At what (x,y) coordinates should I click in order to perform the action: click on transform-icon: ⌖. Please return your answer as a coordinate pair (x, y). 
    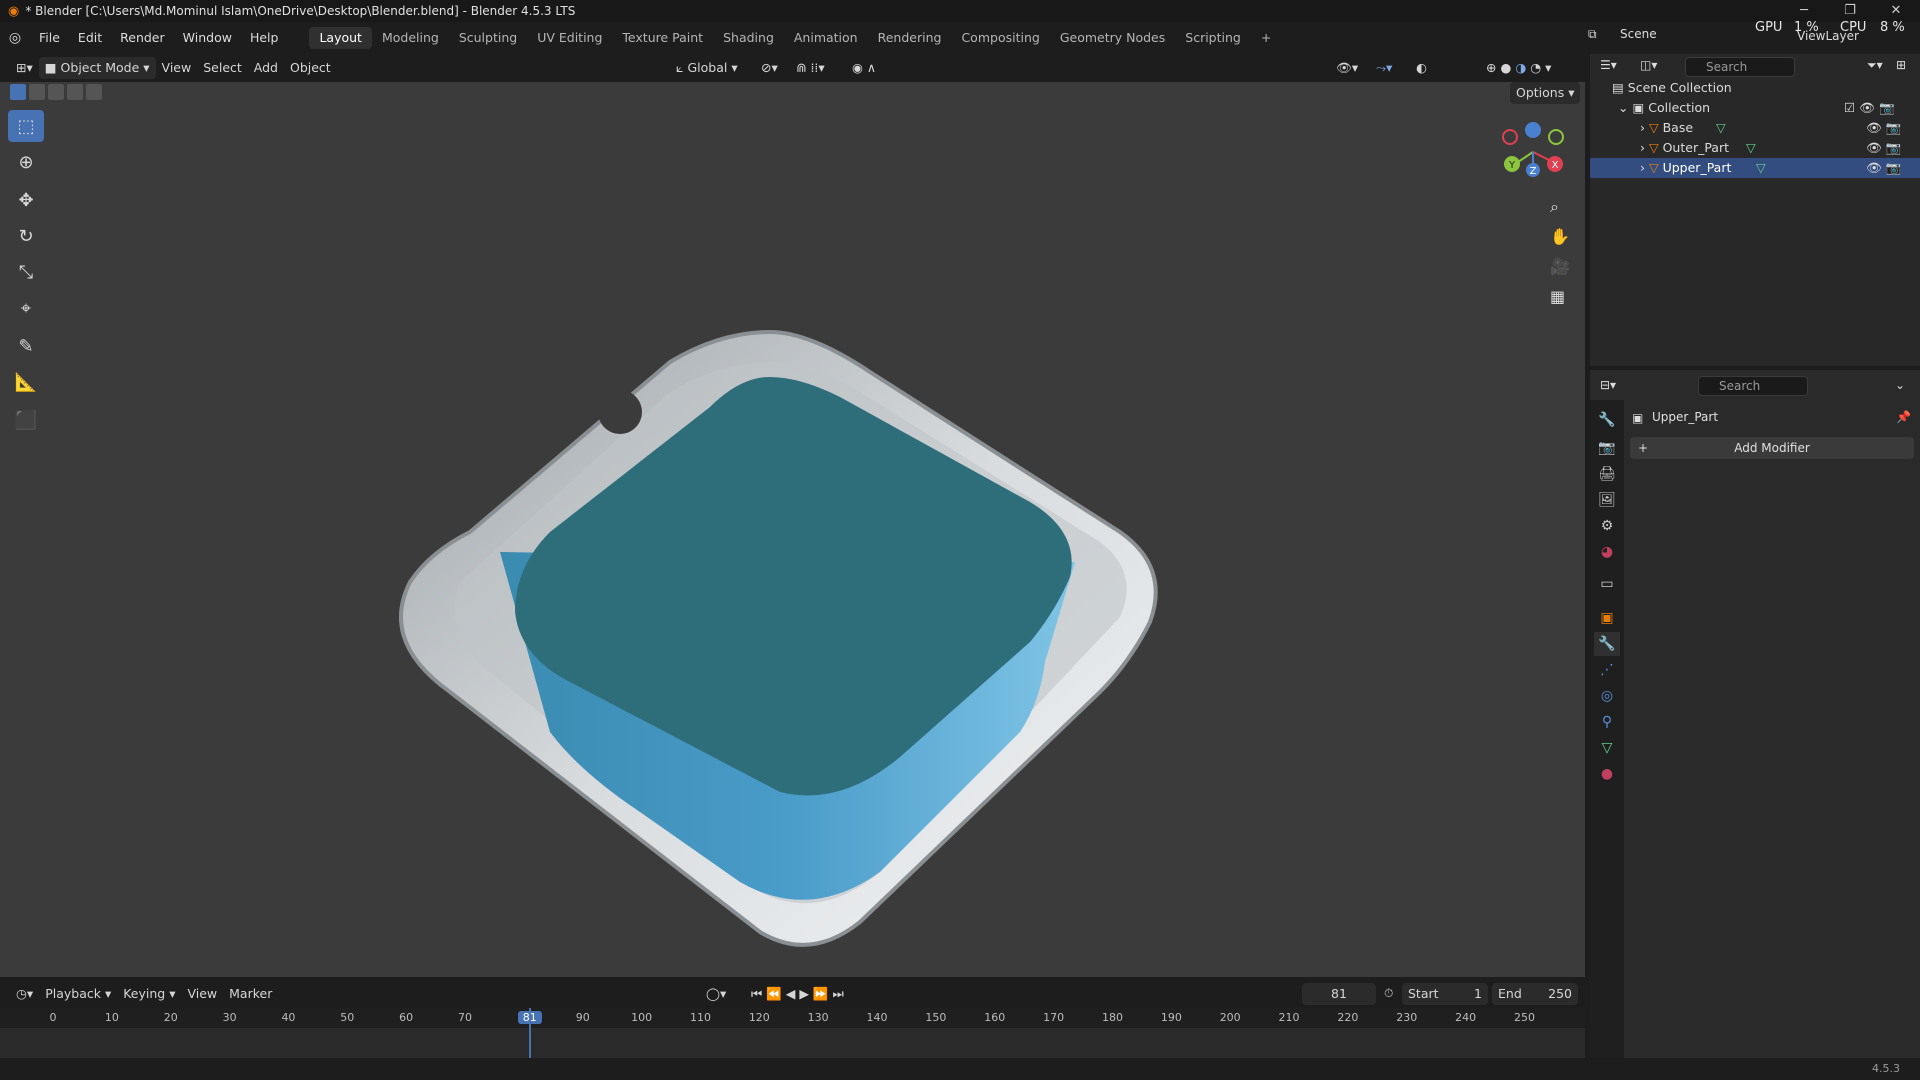
    Looking at the image, I should click on (26, 308).